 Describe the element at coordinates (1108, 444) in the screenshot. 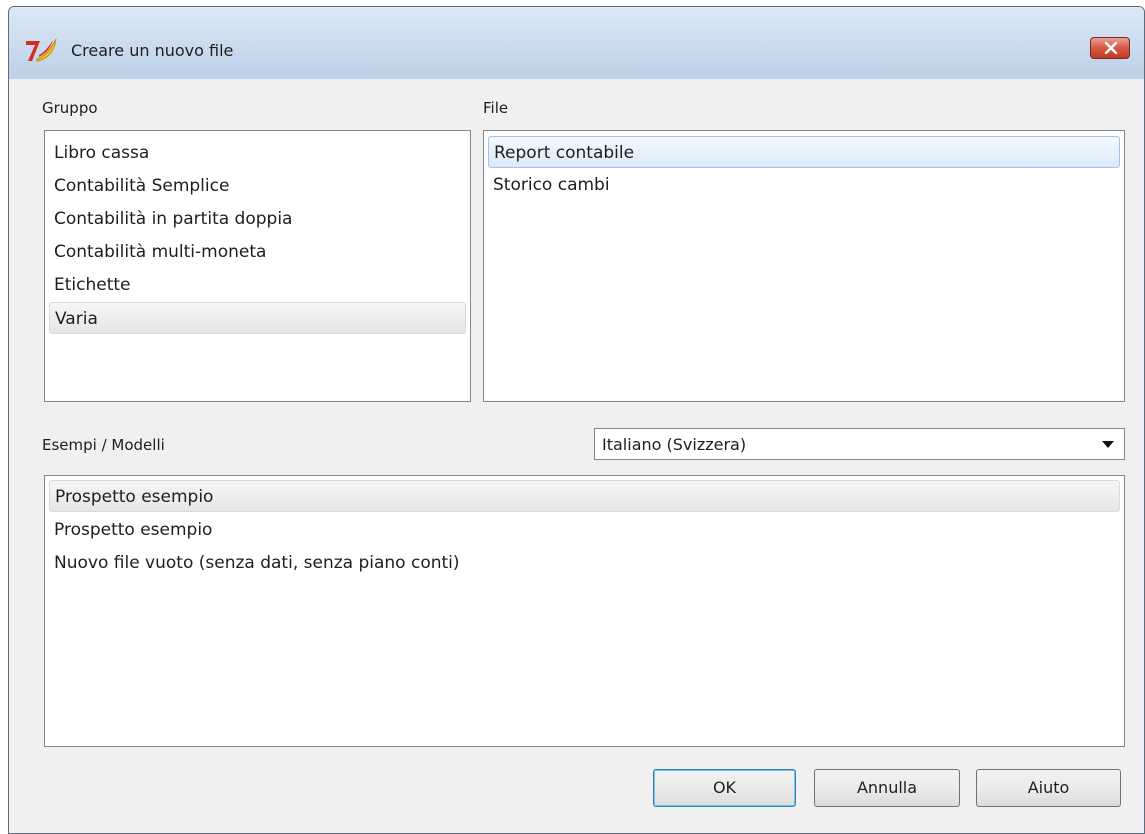

I see `dropdown-arrow-icon` at that location.